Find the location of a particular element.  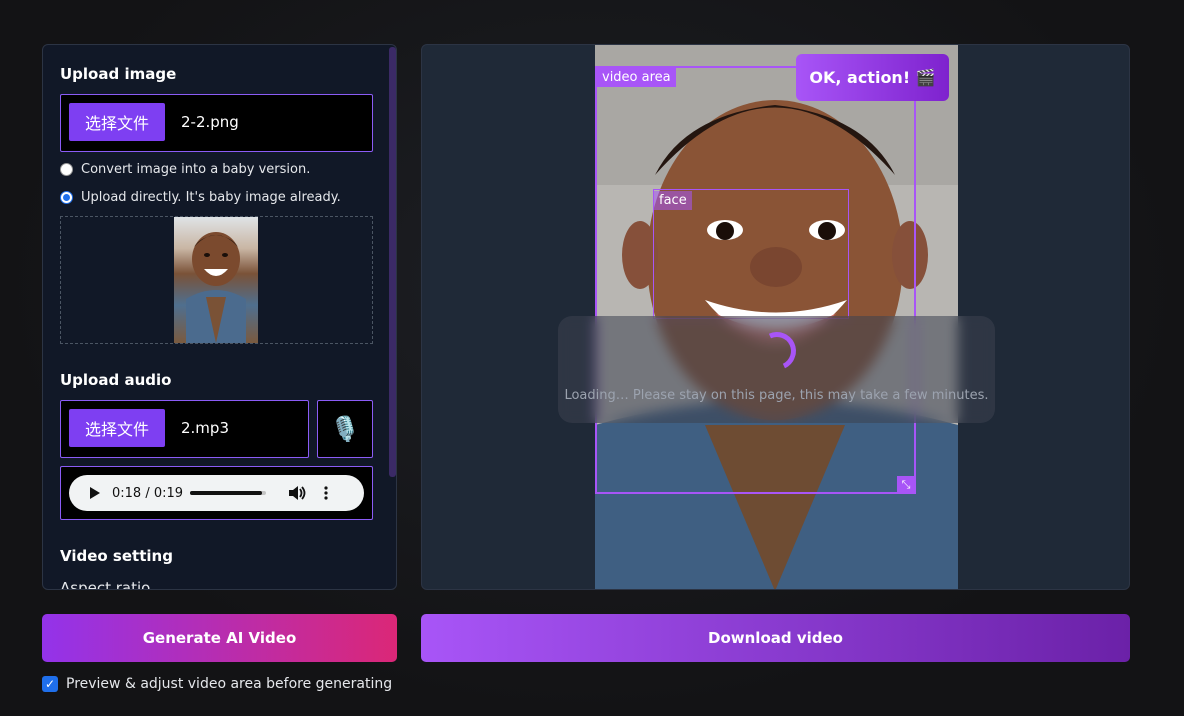

image-file-name: 2-2.png is located at coordinates (210, 122).